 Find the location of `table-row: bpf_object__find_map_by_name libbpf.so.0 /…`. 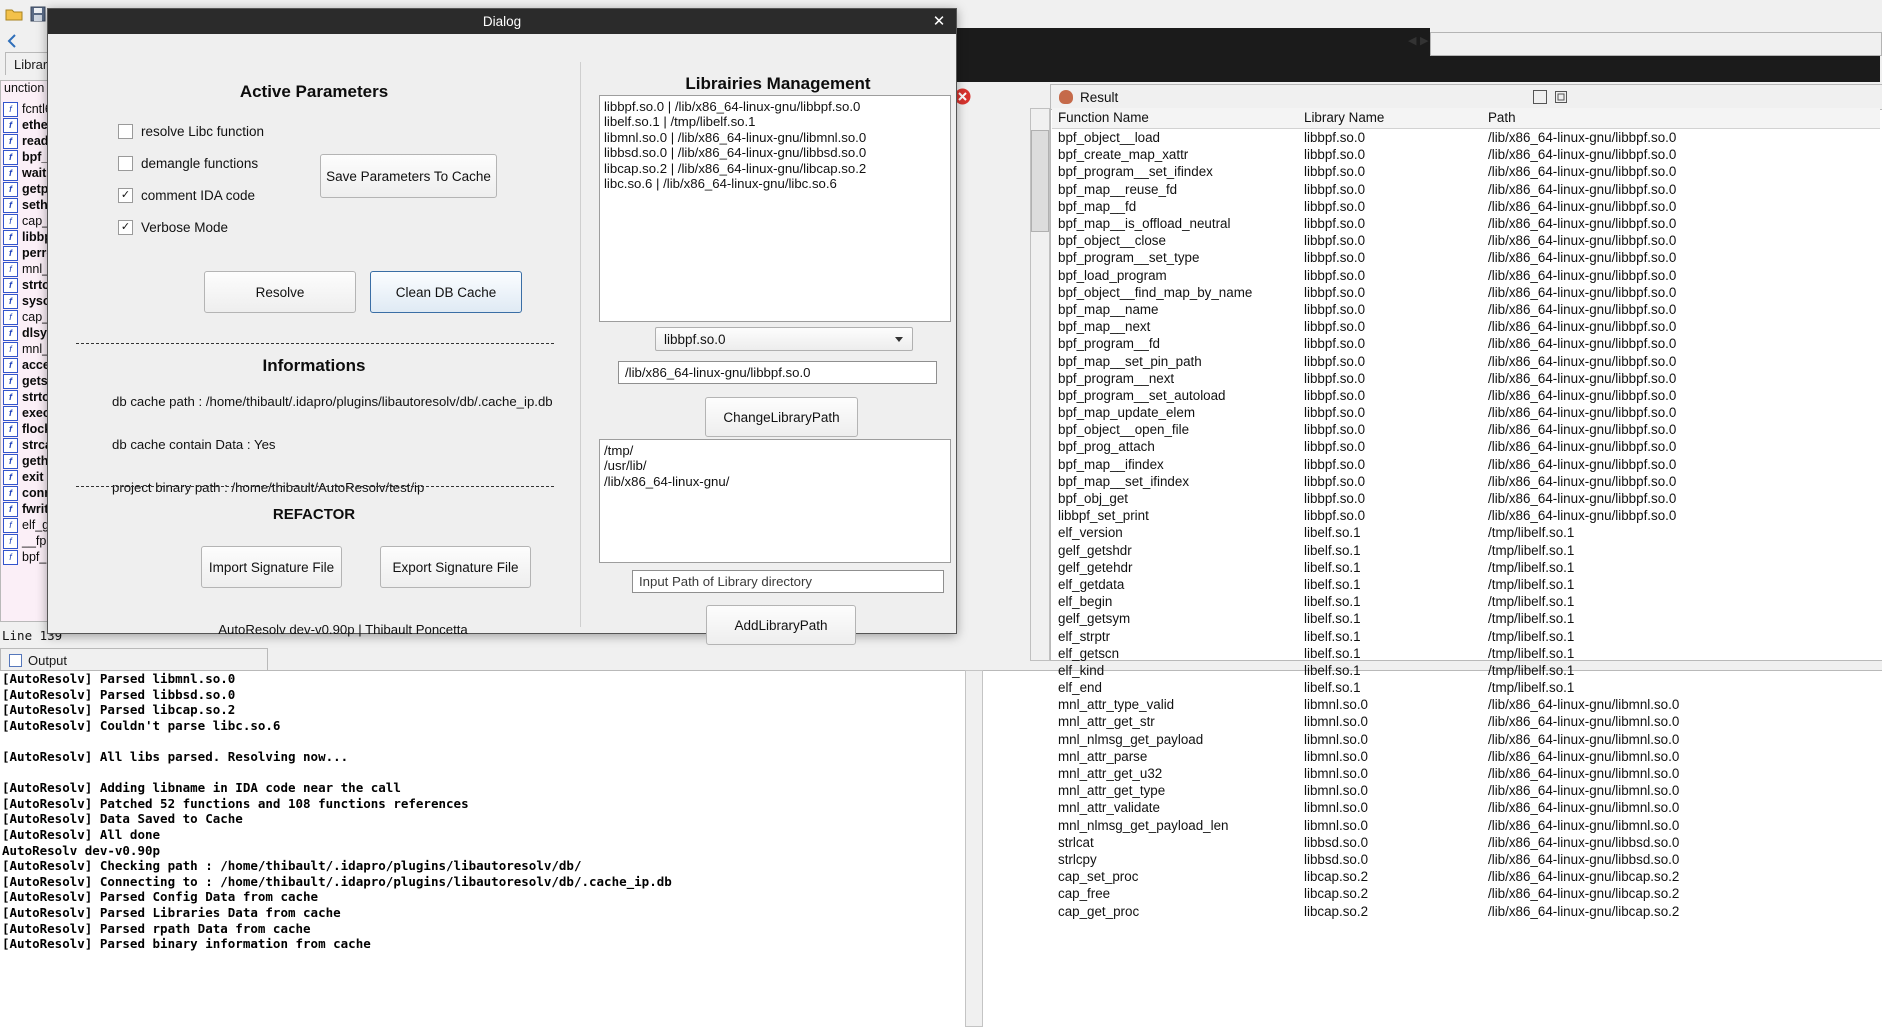

table-row: bpf_object__find_map_by_name libbpf.so.0 /… is located at coordinates (1466, 292).